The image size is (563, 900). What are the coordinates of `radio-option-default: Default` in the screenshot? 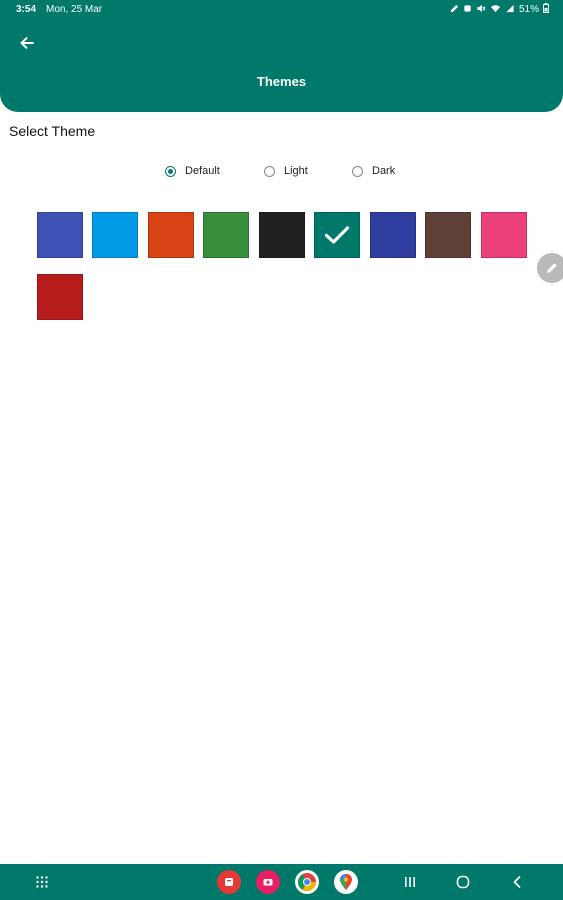 It's located at (192, 171).